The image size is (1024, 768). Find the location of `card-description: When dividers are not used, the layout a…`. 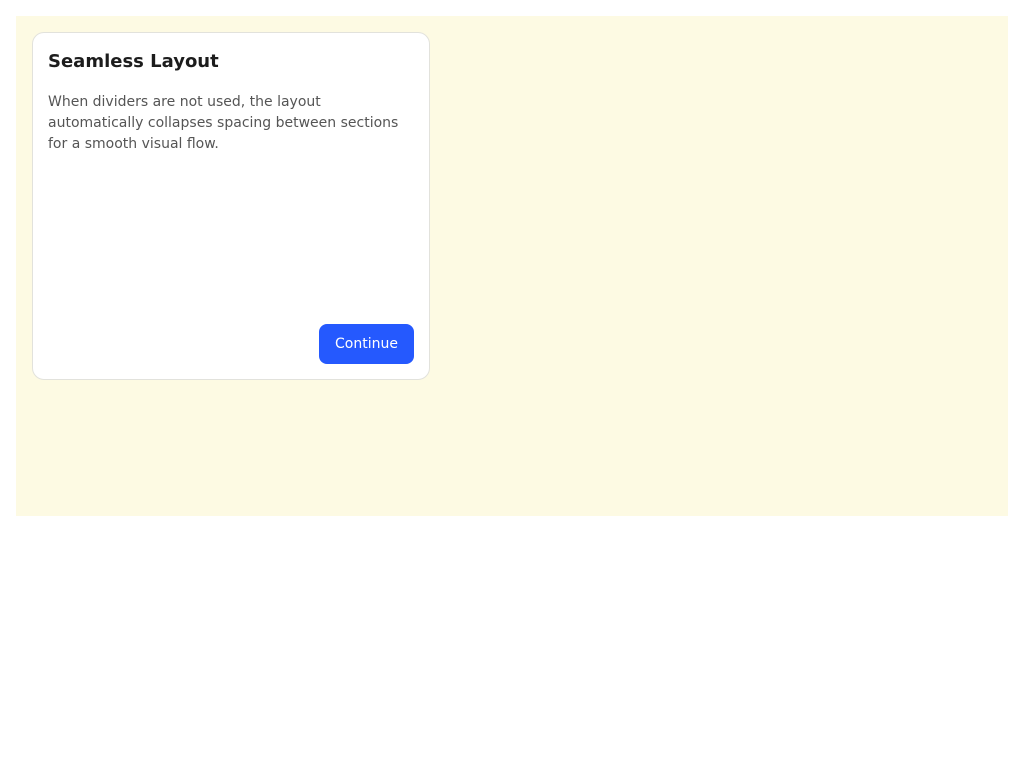

card-description: When dividers are not used, the layout a… is located at coordinates (223, 123).